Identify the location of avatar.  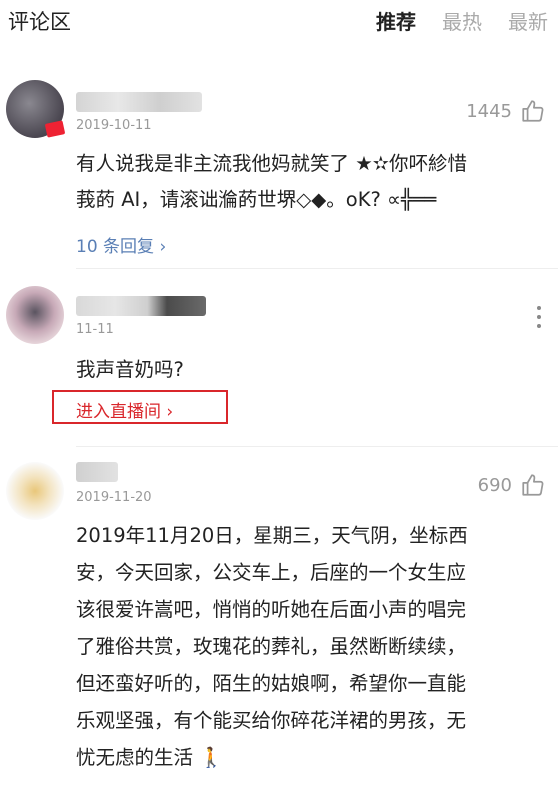
(35, 491).